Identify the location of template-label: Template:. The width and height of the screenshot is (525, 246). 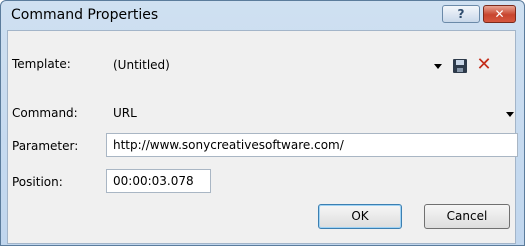
(41, 64).